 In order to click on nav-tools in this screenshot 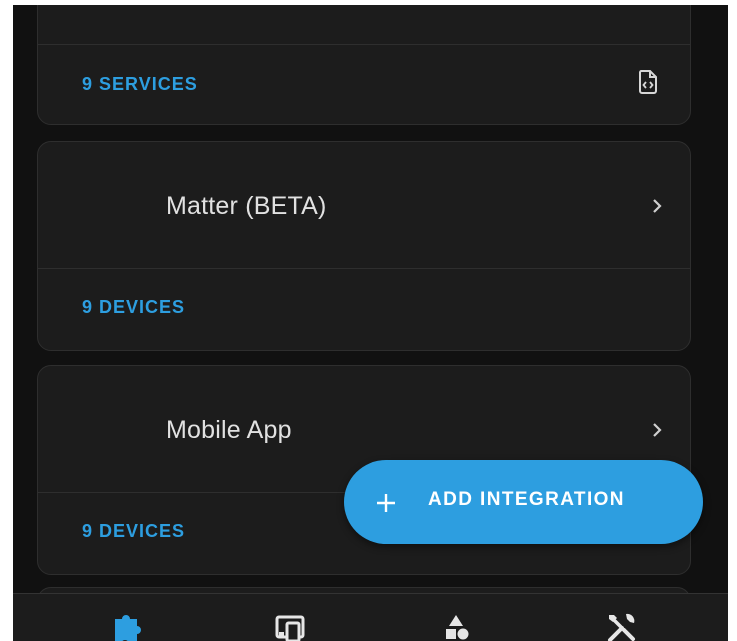, I will do `click(621, 617)`.